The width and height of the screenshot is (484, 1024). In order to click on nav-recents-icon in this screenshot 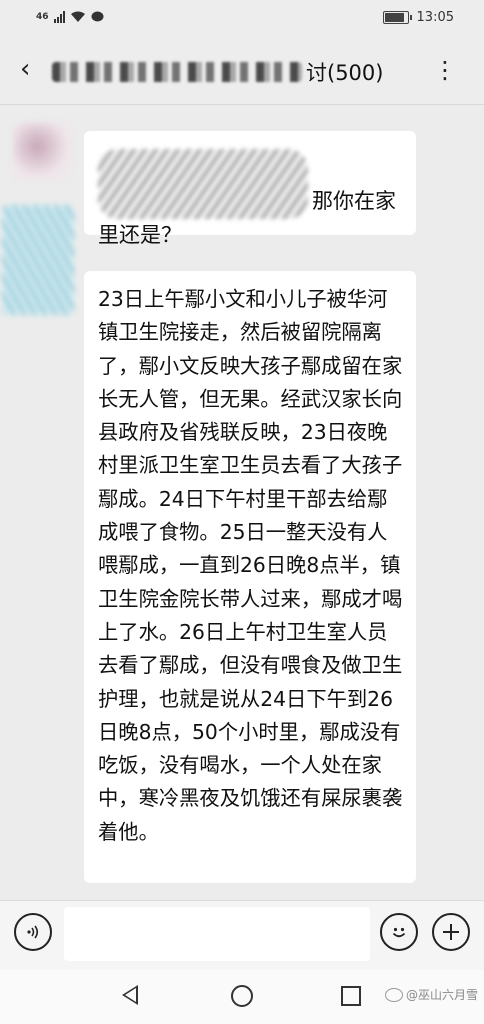, I will do `click(351, 996)`.